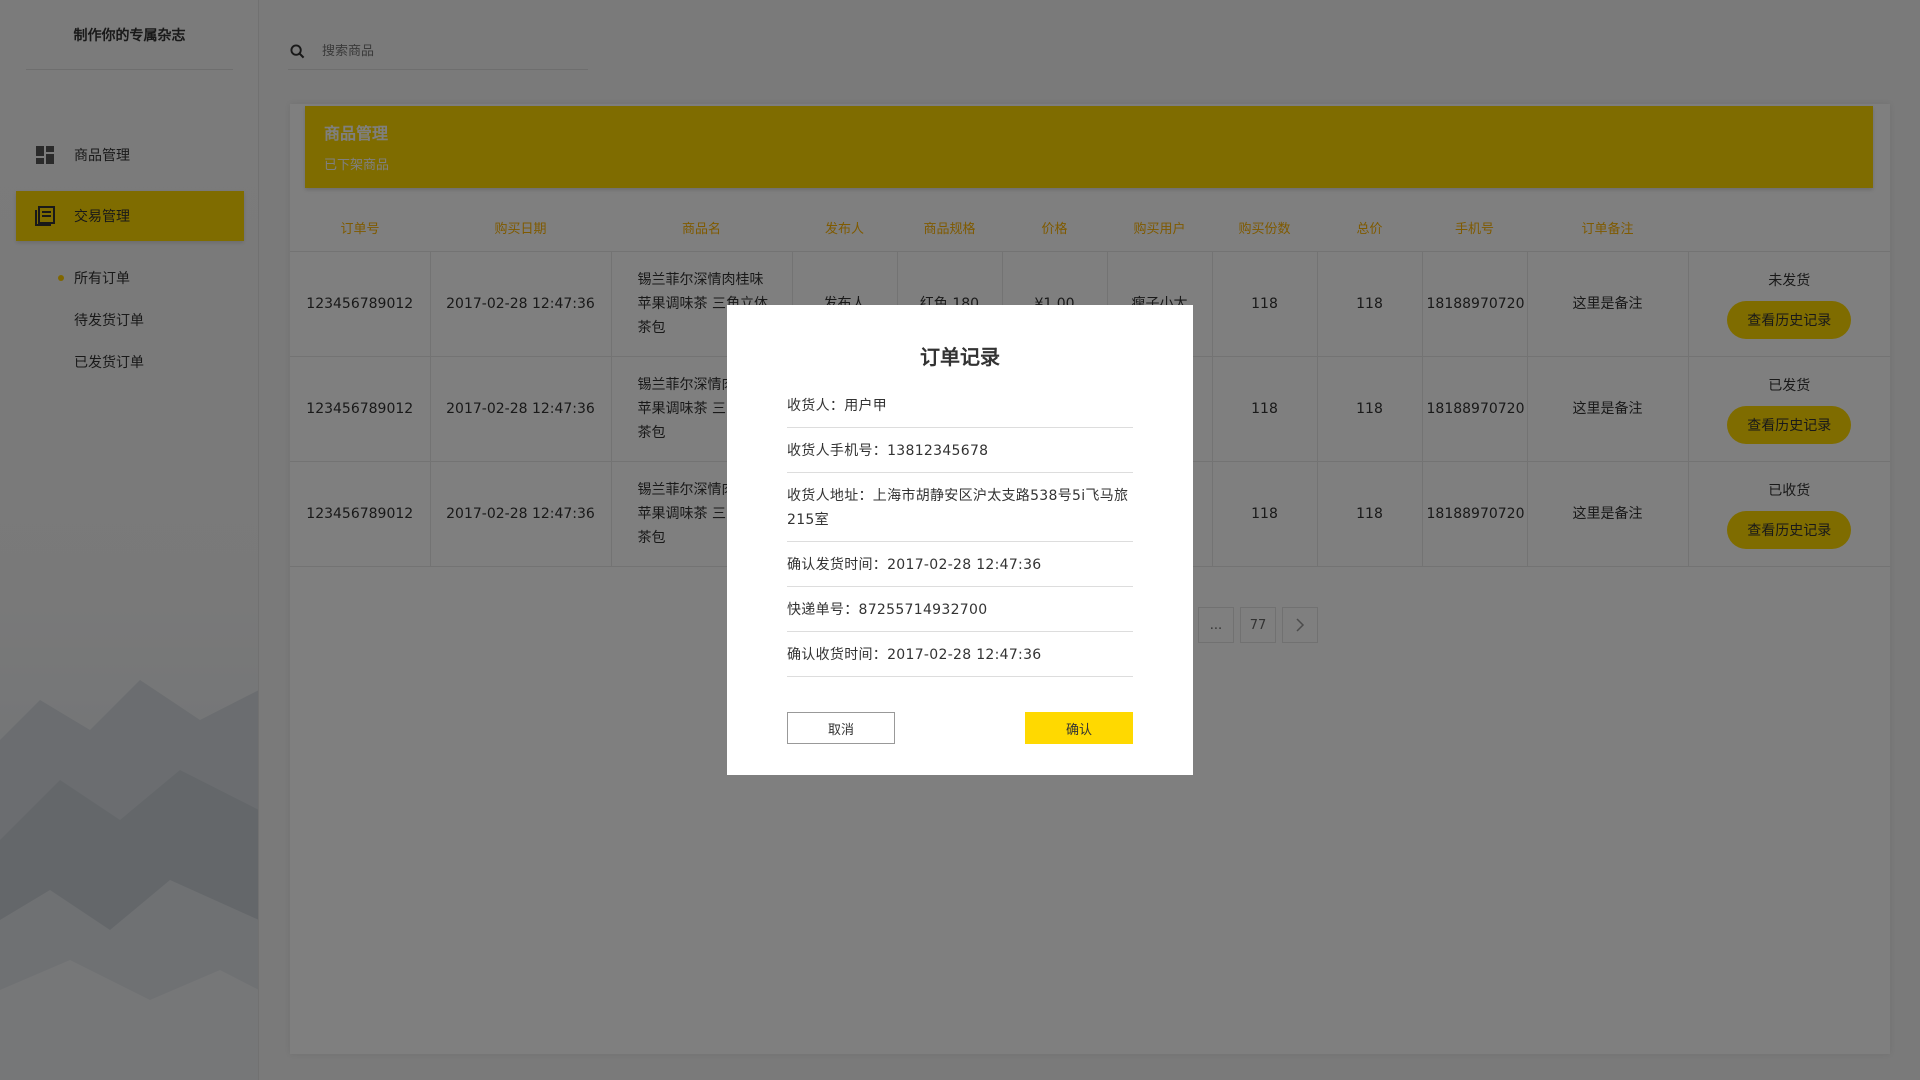 This screenshot has height=1080, width=1920. I want to click on tracking-number: 快递单号：87255714932700, so click(960, 609).